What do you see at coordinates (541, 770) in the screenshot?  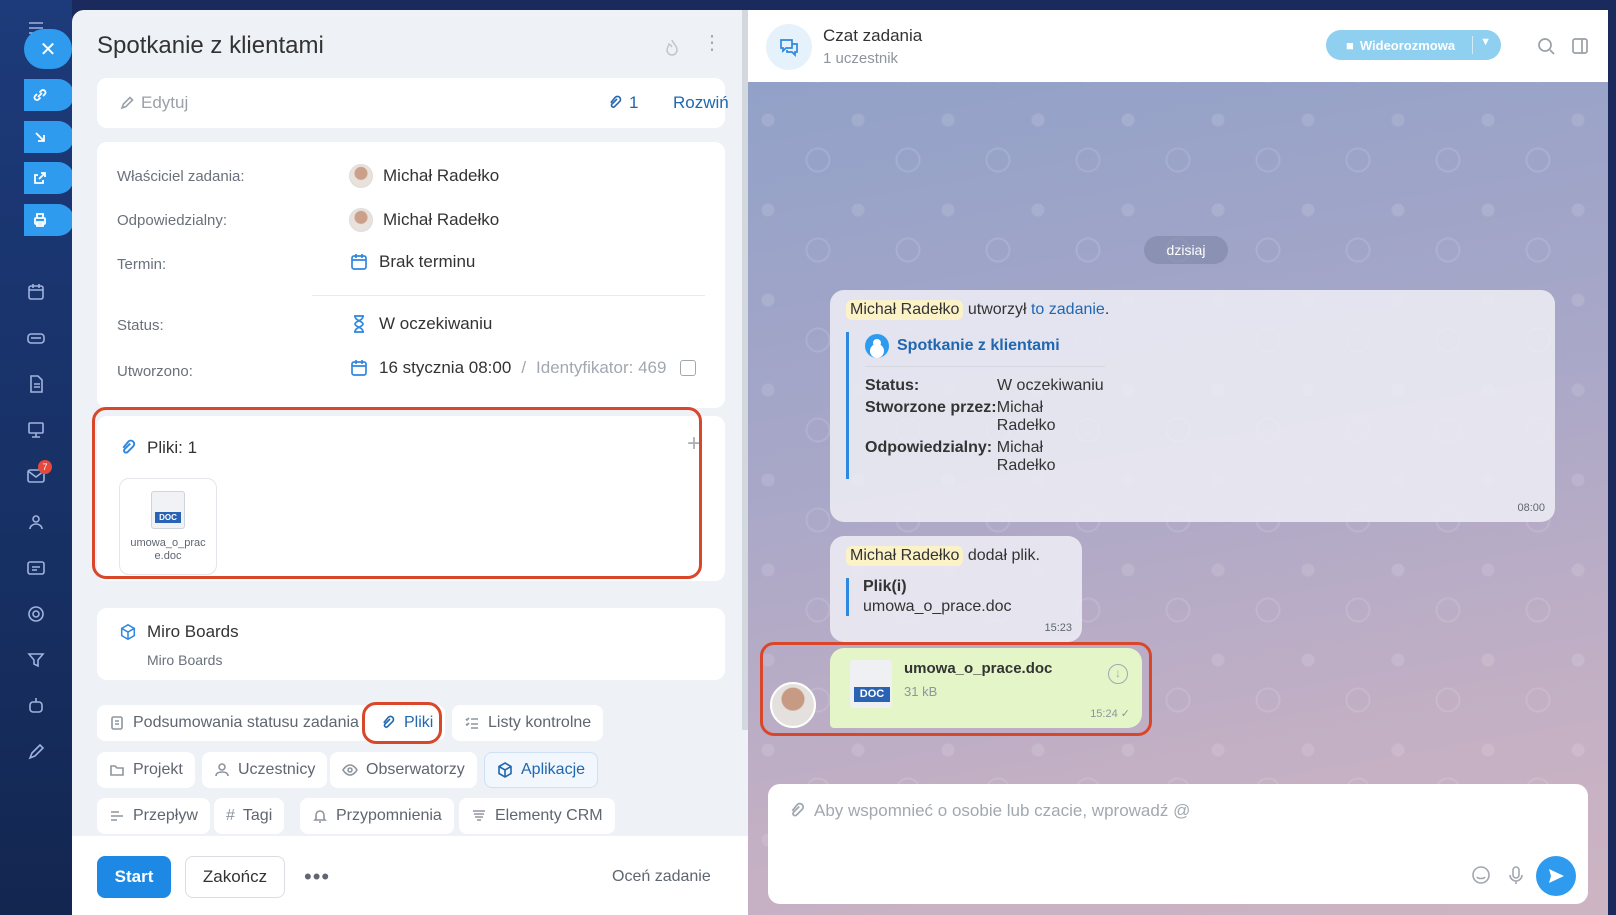 I see `chip-applications: Aplikacje` at bounding box center [541, 770].